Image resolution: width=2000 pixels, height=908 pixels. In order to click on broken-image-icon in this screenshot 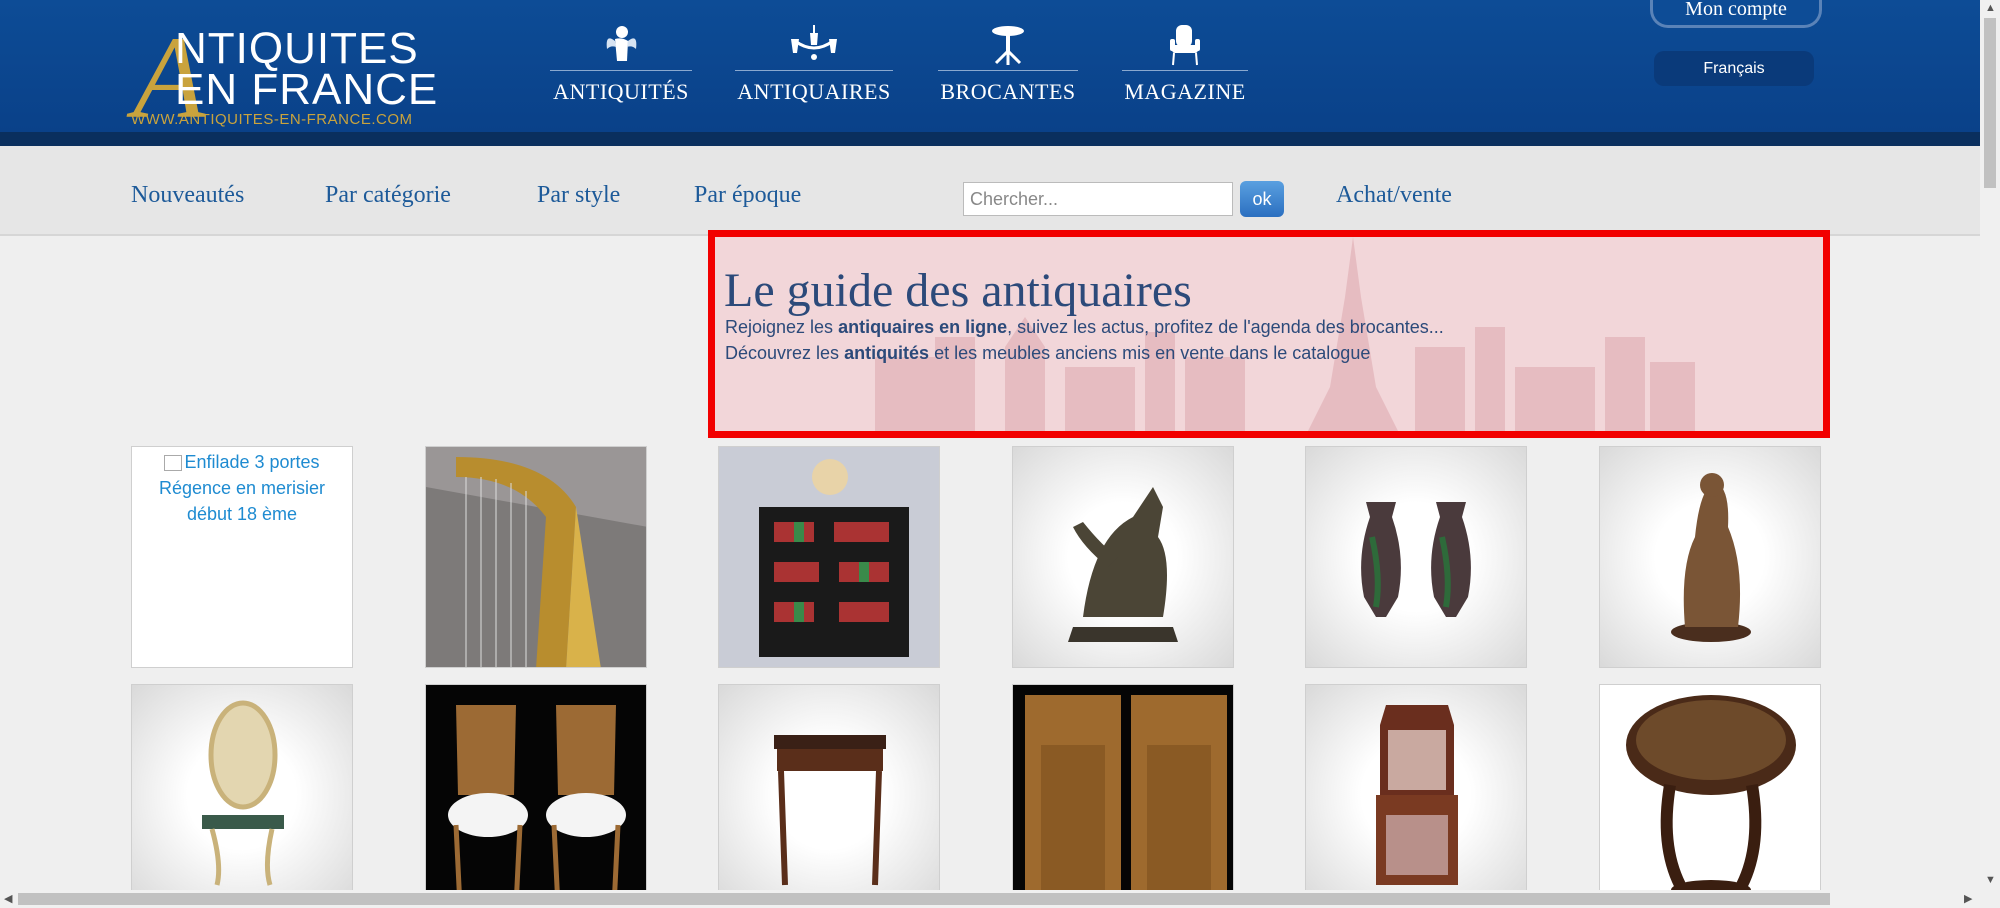, I will do `click(173, 463)`.